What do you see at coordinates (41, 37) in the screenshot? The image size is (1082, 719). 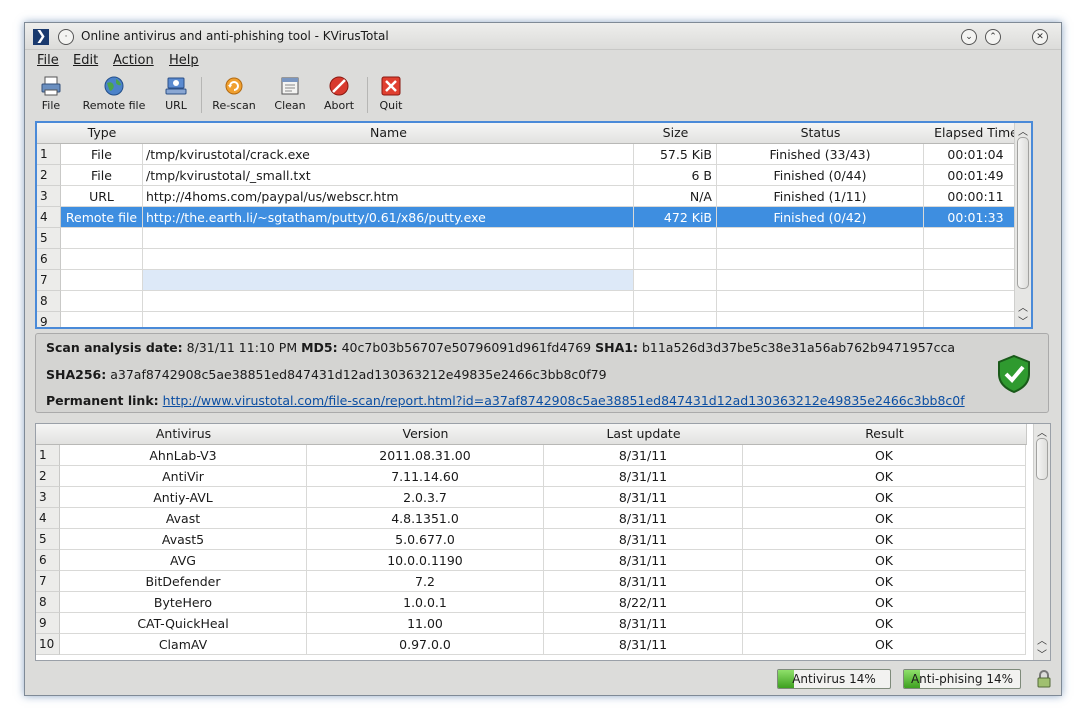 I see `kvirustotal-app-icon: ❯` at bounding box center [41, 37].